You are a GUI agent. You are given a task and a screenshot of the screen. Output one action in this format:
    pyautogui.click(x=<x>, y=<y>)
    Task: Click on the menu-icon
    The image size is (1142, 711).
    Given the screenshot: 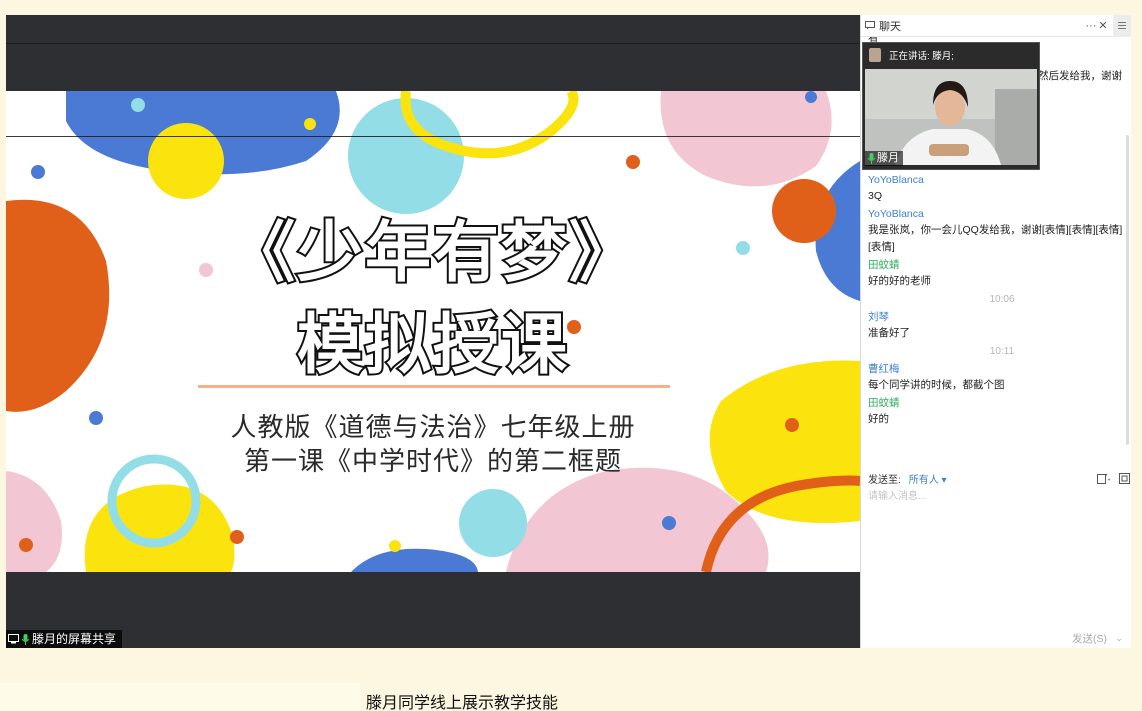 What is the action you would take?
    pyautogui.click(x=1122, y=25)
    